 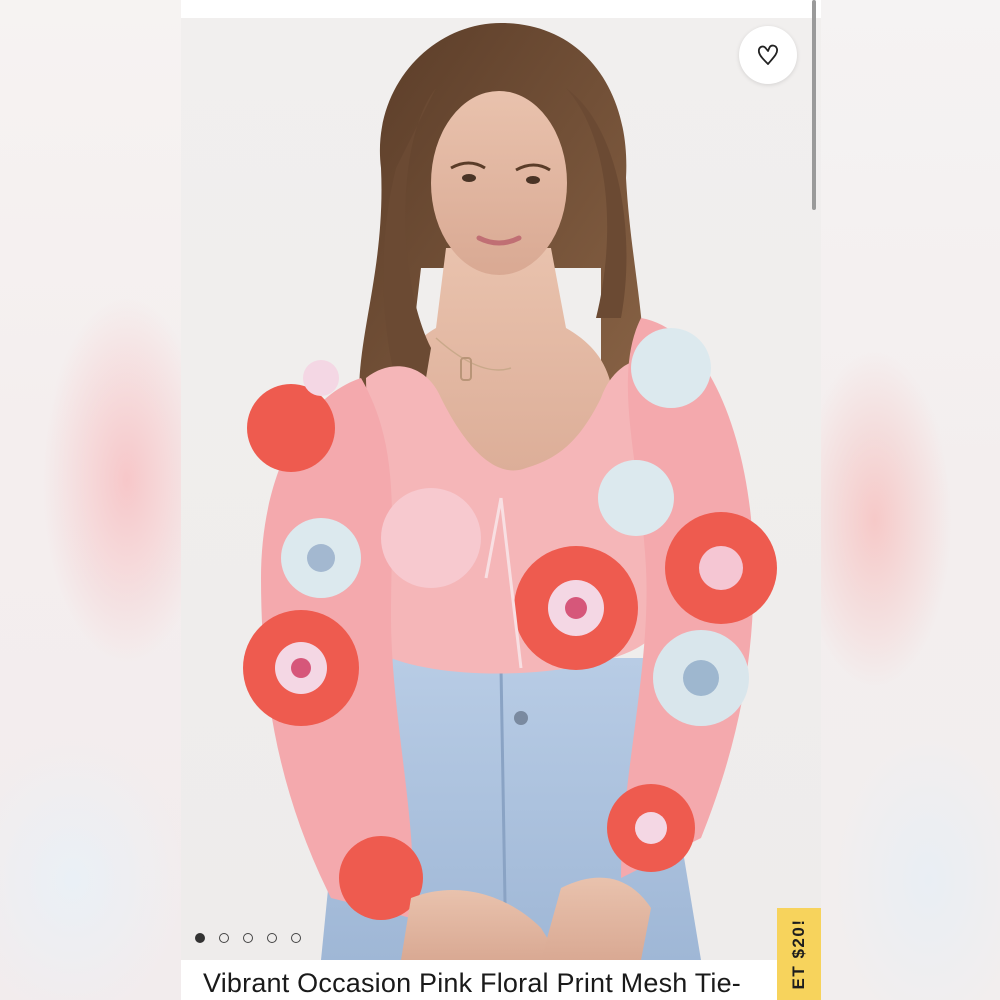 I want to click on image-carousel-dots, so click(x=248, y=938).